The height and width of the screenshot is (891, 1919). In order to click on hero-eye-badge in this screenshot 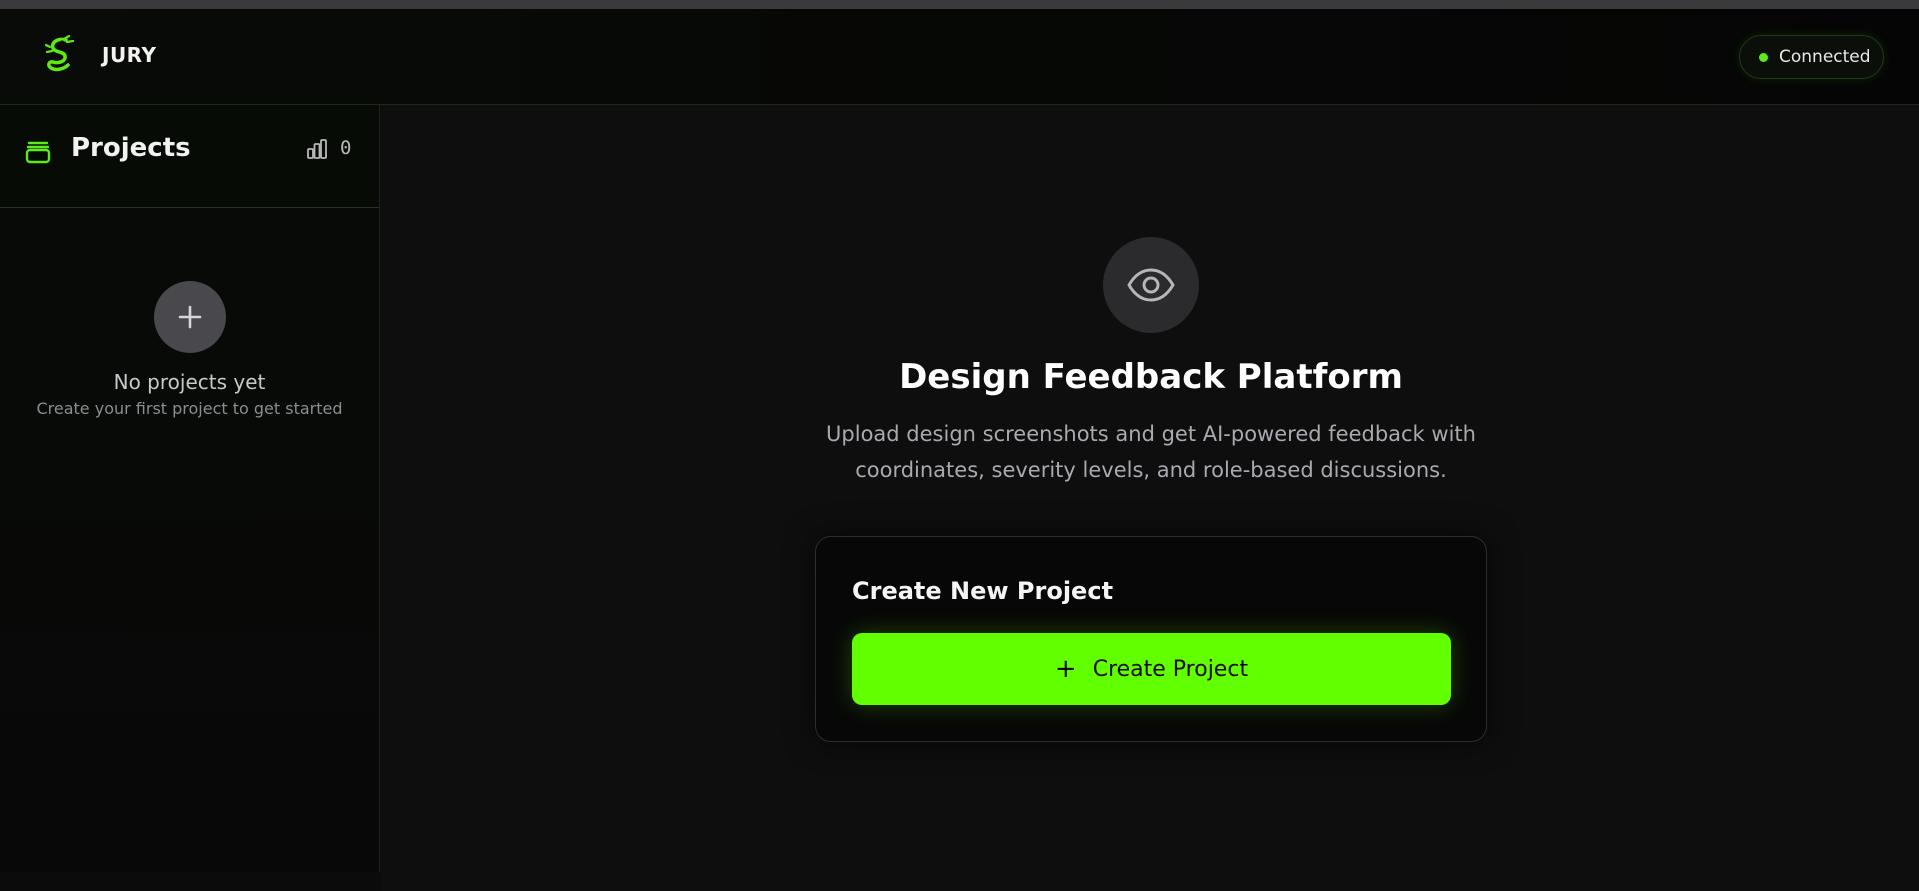, I will do `click(1151, 285)`.